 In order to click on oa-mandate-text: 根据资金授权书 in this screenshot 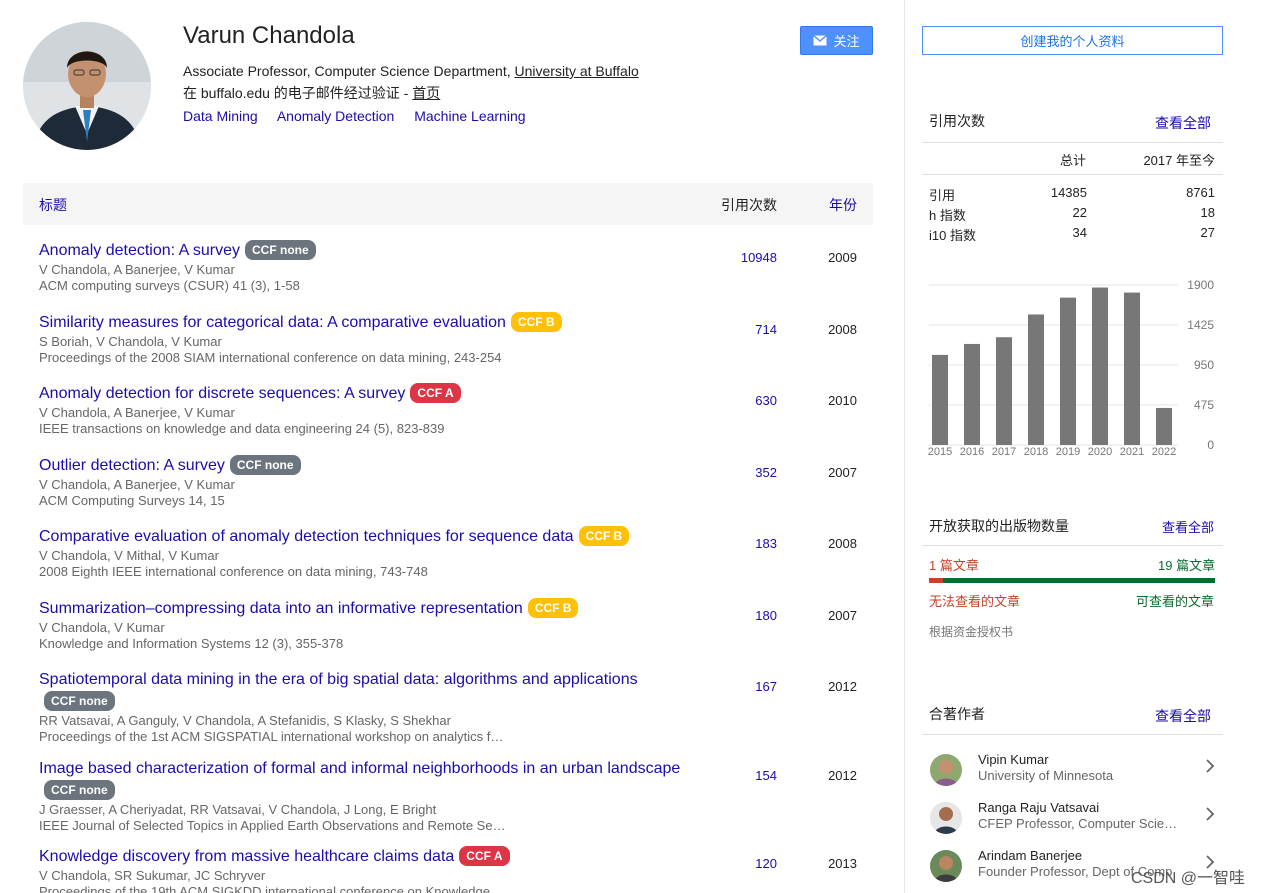, I will do `click(971, 632)`.